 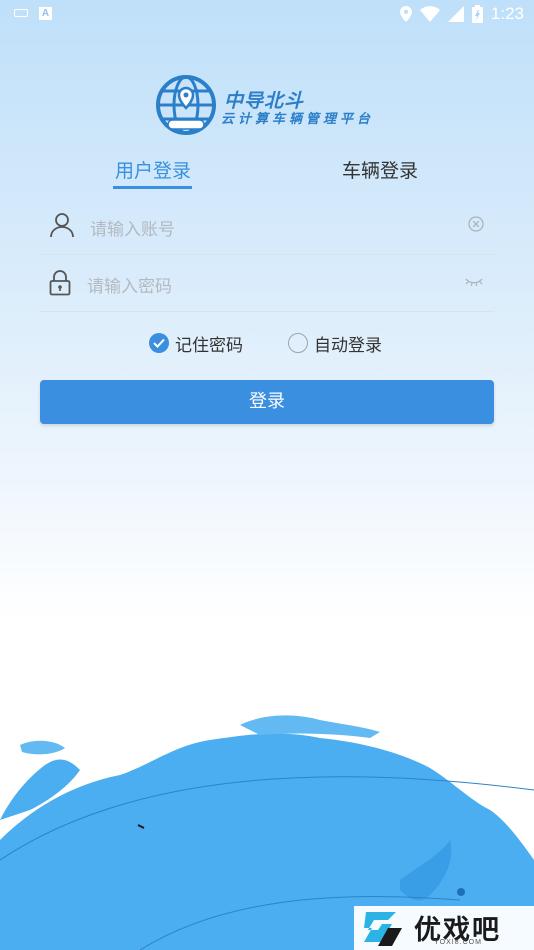 What do you see at coordinates (477, 14) in the screenshot?
I see `battery-icon` at bounding box center [477, 14].